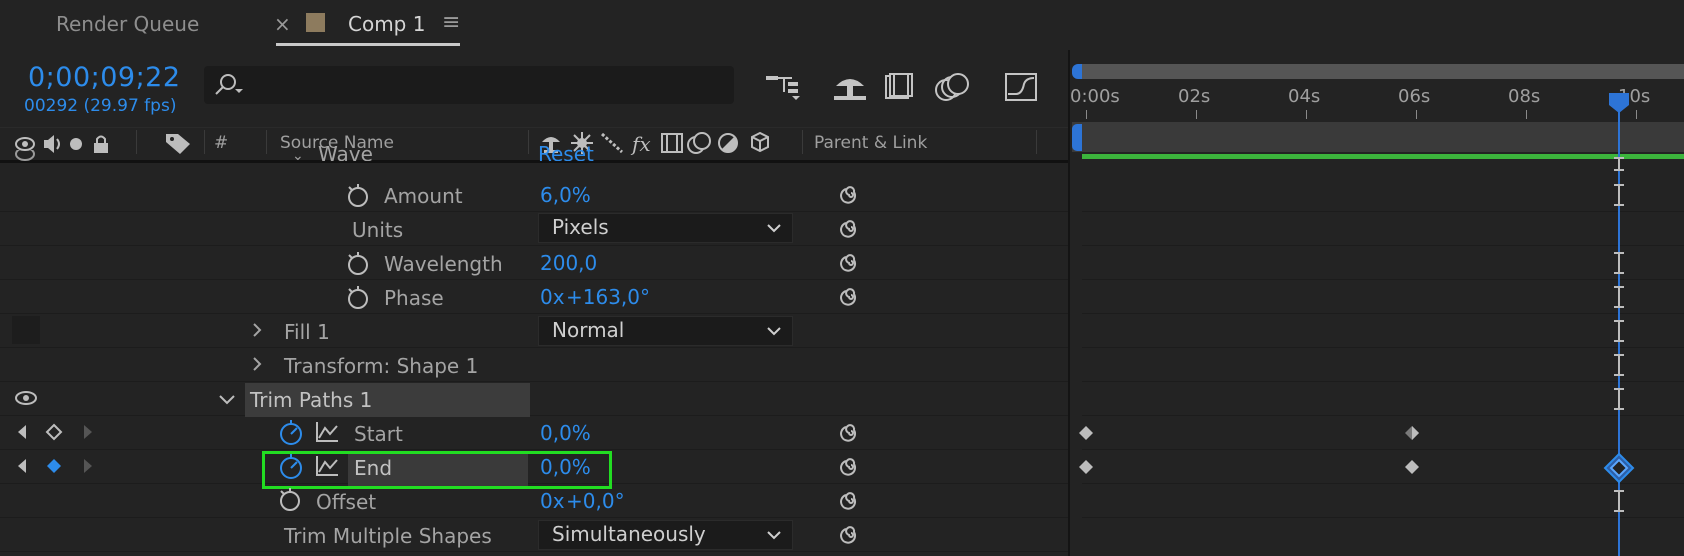  I want to click on stopwatch-active-icon, so click(291, 432).